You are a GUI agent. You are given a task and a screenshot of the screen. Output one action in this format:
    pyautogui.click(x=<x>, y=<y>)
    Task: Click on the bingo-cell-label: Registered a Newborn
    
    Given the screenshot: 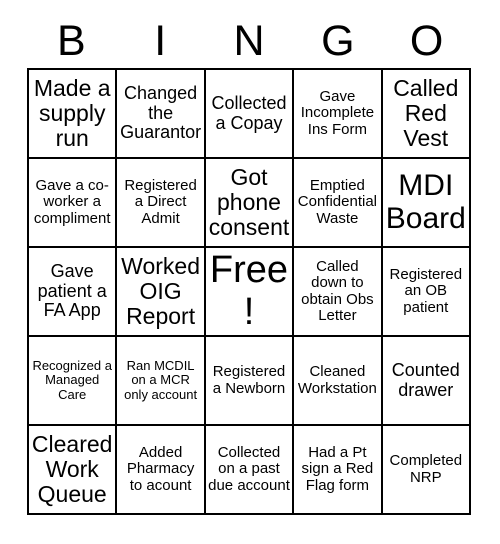 What is the action you would take?
    pyautogui.click(x=249, y=380)
    